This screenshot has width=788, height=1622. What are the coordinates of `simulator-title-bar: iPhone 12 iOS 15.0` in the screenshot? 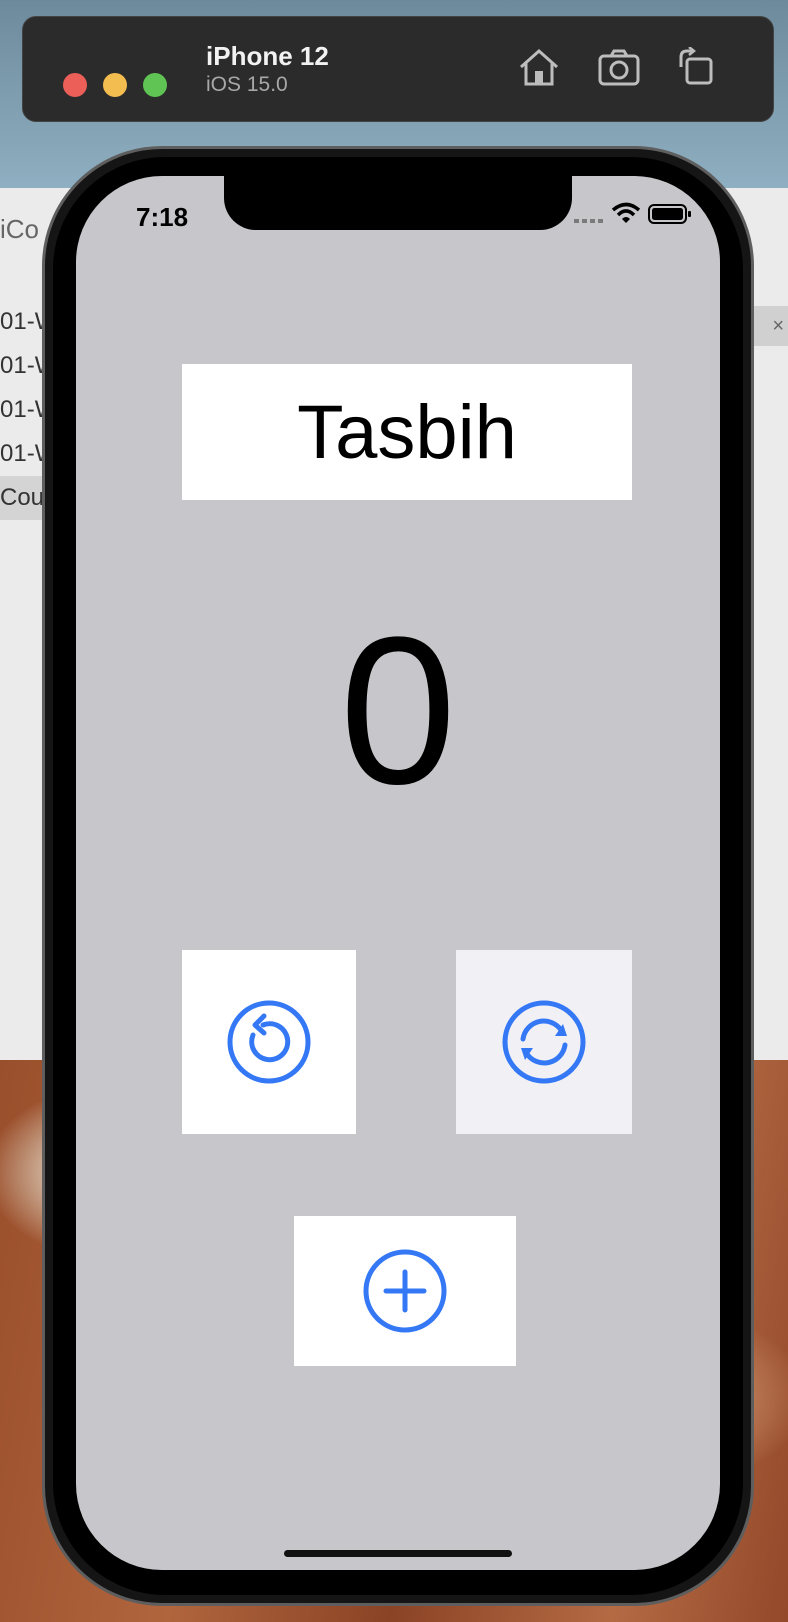 It's located at (398, 69).